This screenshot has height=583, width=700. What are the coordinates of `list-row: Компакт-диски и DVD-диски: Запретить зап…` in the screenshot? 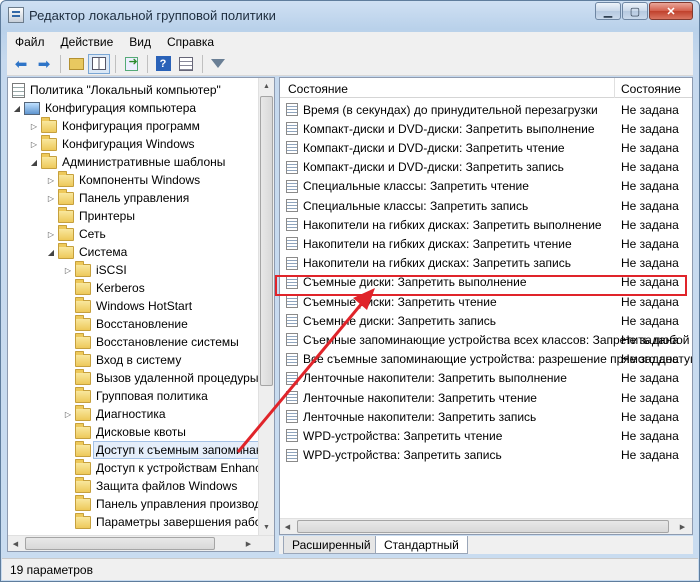 It's located at (486, 167).